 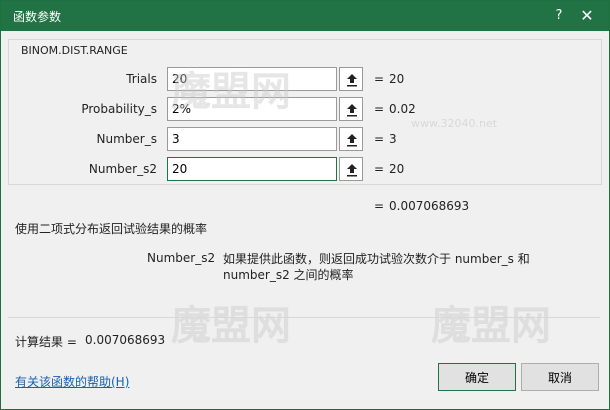 I want to click on arg-label-number-s: Number_s, so click(x=126, y=139).